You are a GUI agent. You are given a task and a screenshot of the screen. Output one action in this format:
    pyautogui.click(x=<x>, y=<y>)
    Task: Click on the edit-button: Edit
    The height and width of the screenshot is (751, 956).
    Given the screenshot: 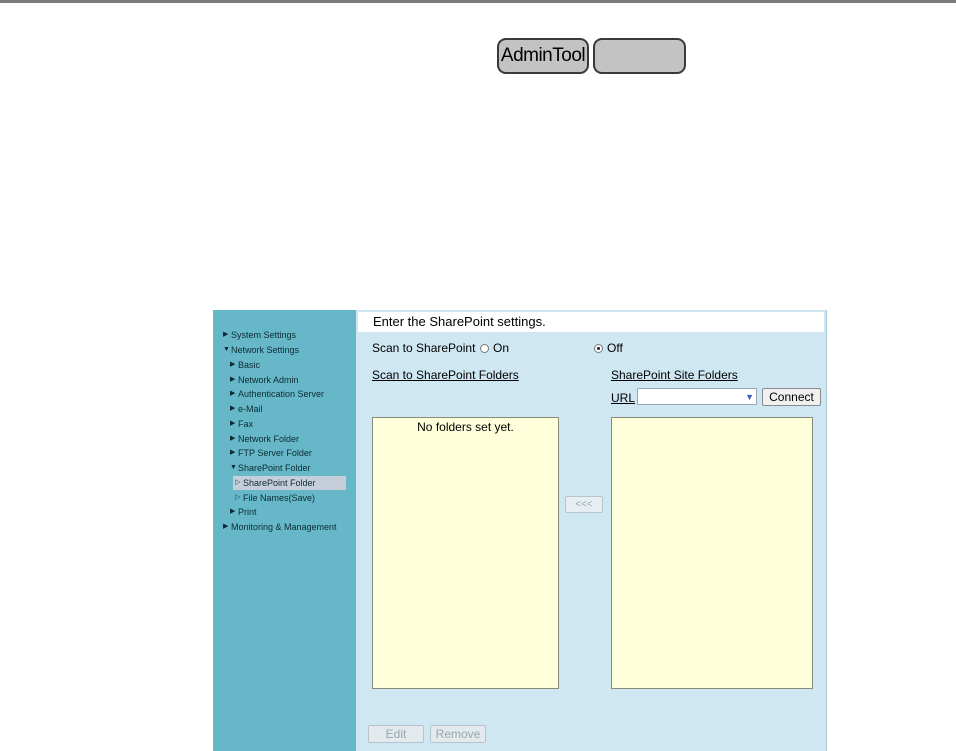 What is the action you would take?
    pyautogui.click(x=396, y=734)
    